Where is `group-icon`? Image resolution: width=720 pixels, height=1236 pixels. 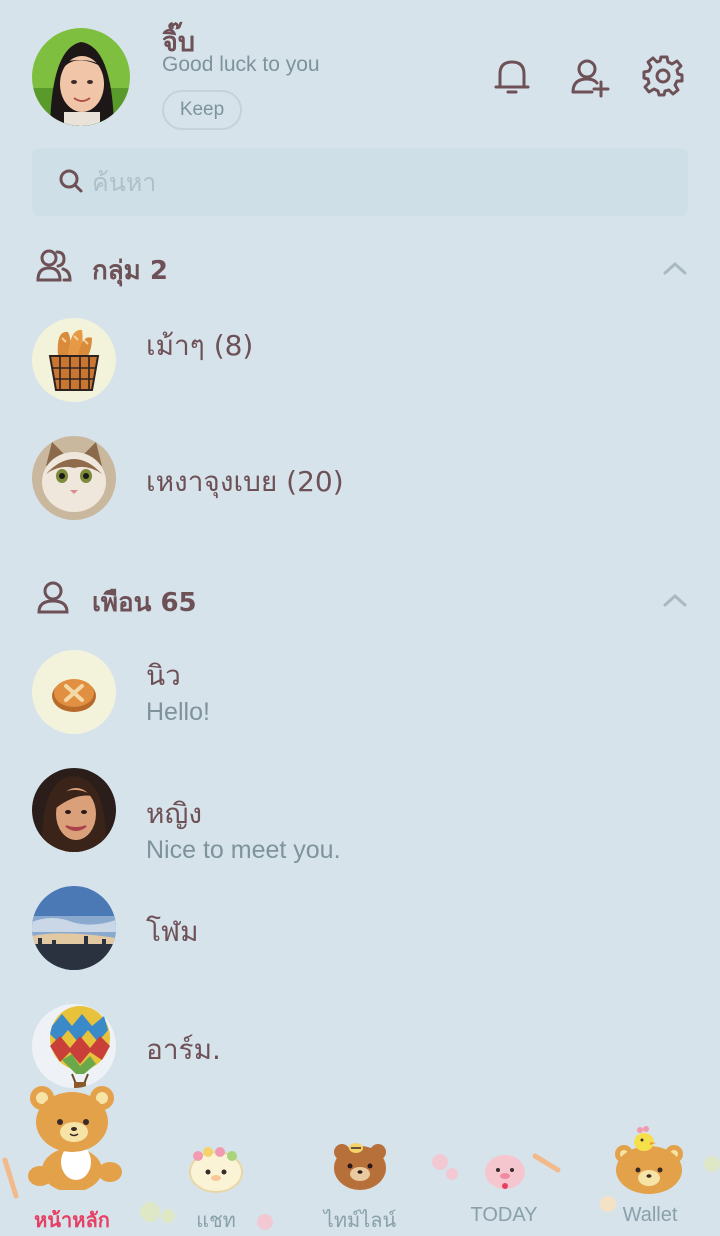 group-icon is located at coordinates (54, 266).